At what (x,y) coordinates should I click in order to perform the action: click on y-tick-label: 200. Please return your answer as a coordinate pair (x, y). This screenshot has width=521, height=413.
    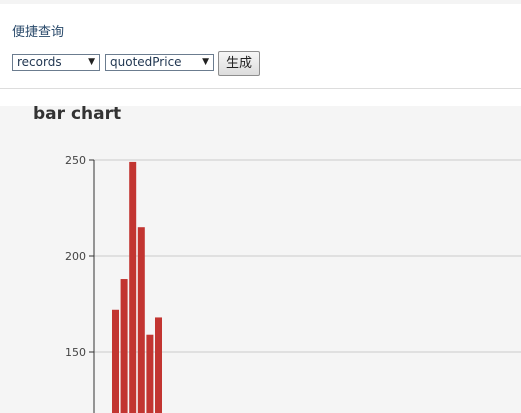
    Looking at the image, I should click on (75, 256).